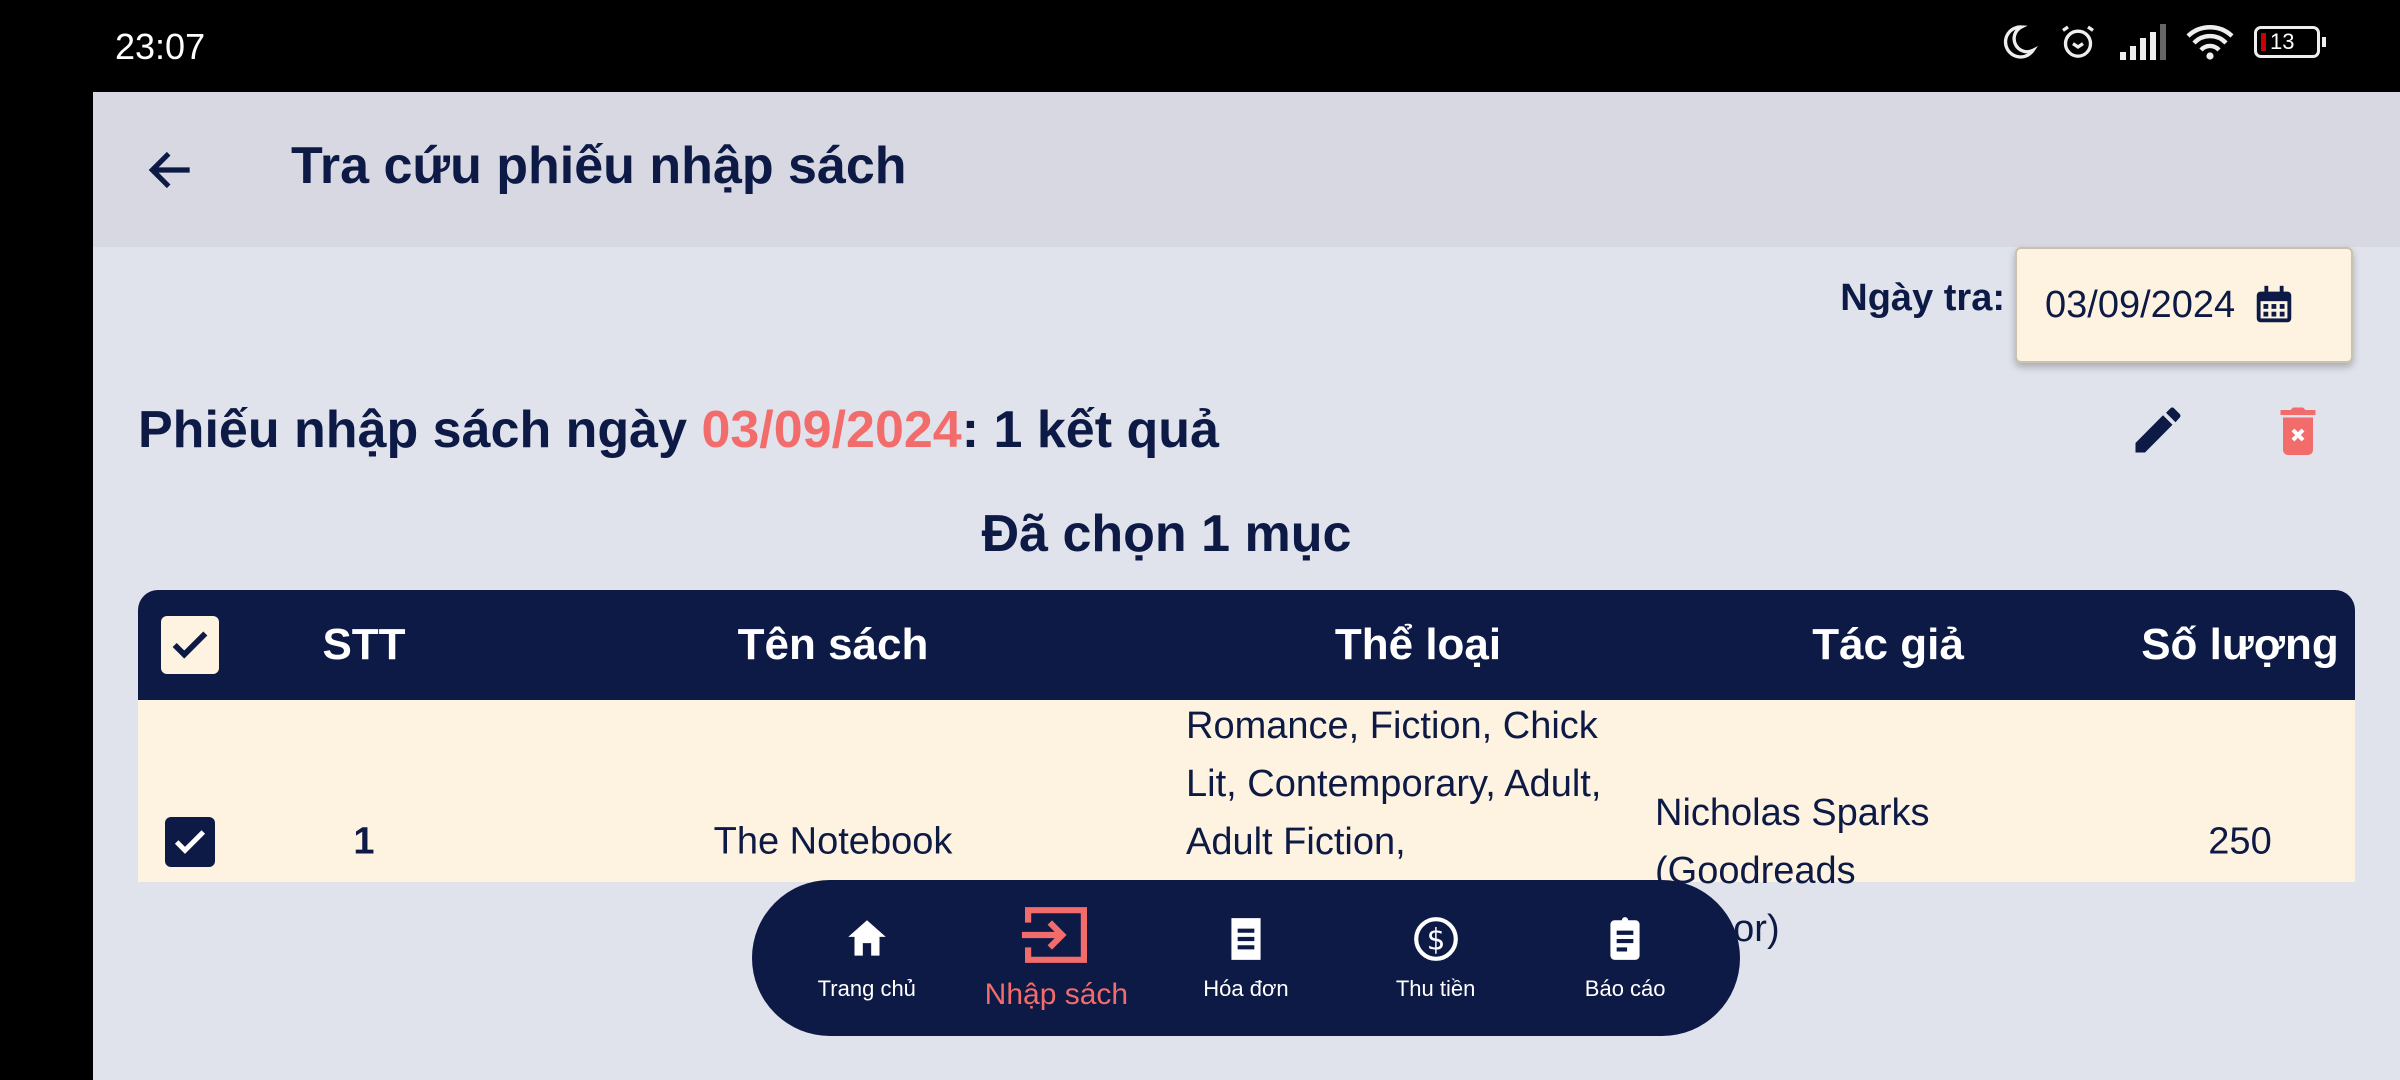  What do you see at coordinates (2140, 304) in the screenshot?
I see `date-value: 03/09/2024` at bounding box center [2140, 304].